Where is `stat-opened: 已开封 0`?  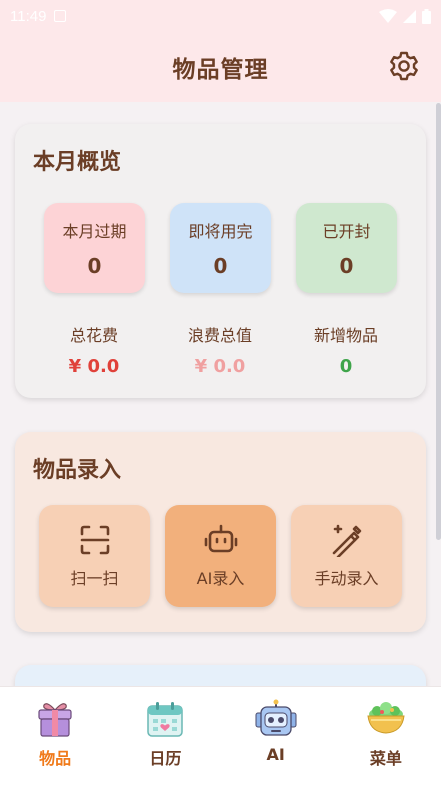 stat-opened: 已开封 0 is located at coordinates (346, 248).